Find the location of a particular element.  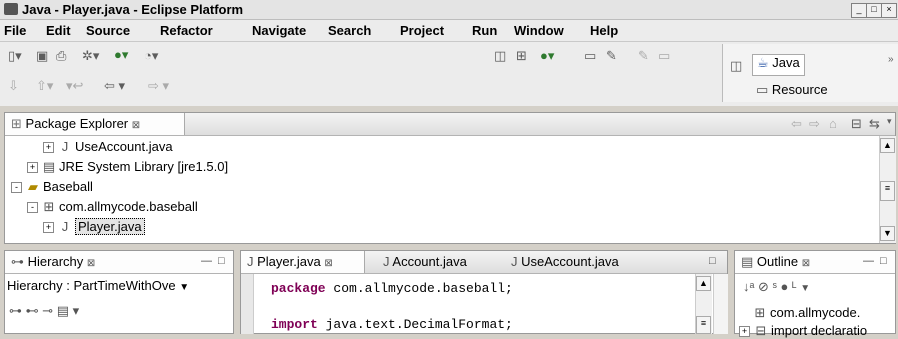

tab-outline: ▤ Outline ⊠ is located at coordinates (781, 262).